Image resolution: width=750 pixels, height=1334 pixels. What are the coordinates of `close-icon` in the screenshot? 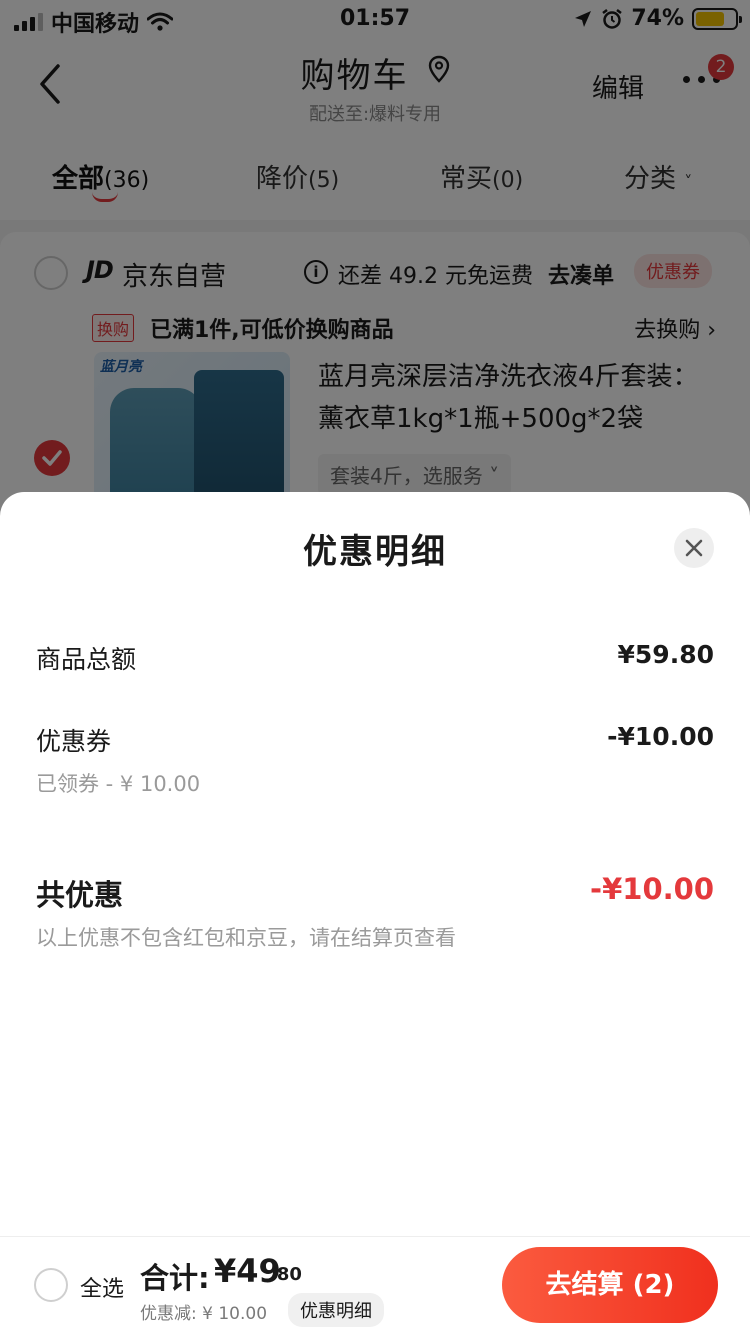 It's located at (694, 548).